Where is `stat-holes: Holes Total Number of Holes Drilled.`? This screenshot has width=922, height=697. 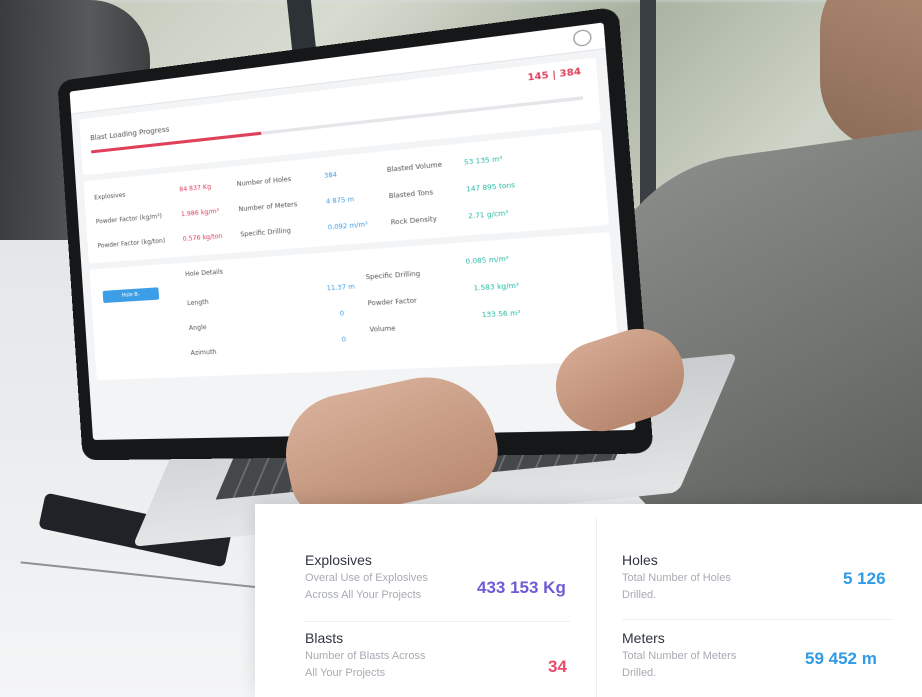 stat-holes: Holes Total Number of Holes Drilled. is located at coordinates (692, 578).